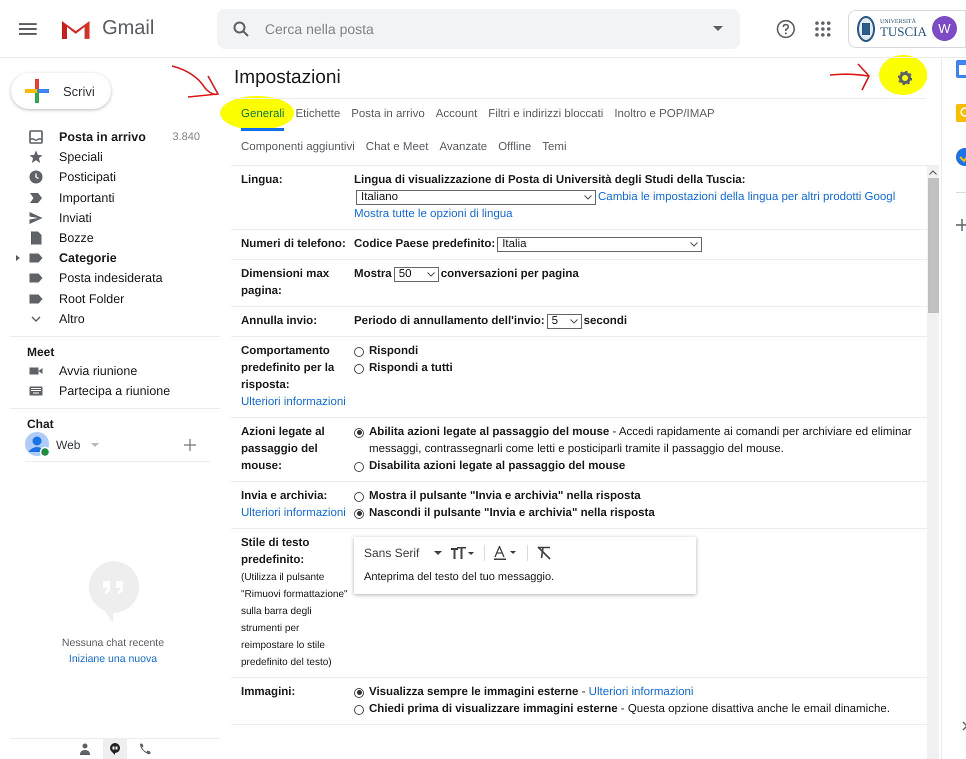 The height and width of the screenshot is (759, 966). Describe the element at coordinates (489, 432) in the screenshot. I see `option-text: Abilita azioni legate al passaggio del mouse` at that location.